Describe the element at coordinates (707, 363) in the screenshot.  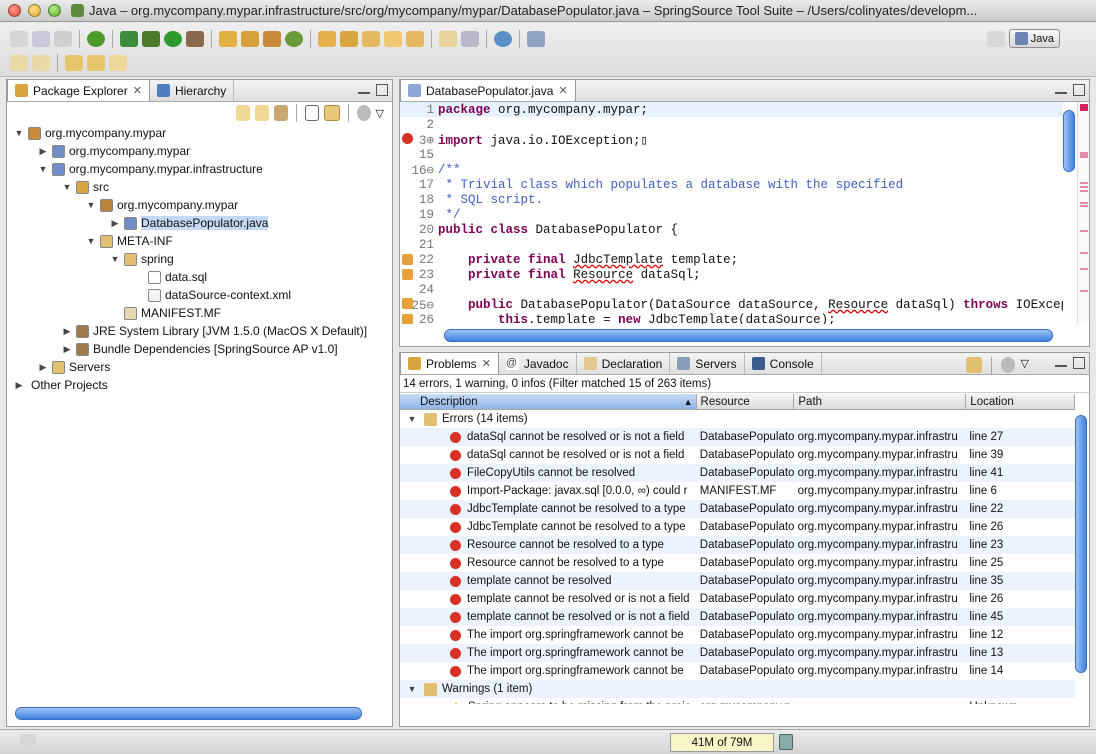
I see `tab-servers: Servers` at that location.